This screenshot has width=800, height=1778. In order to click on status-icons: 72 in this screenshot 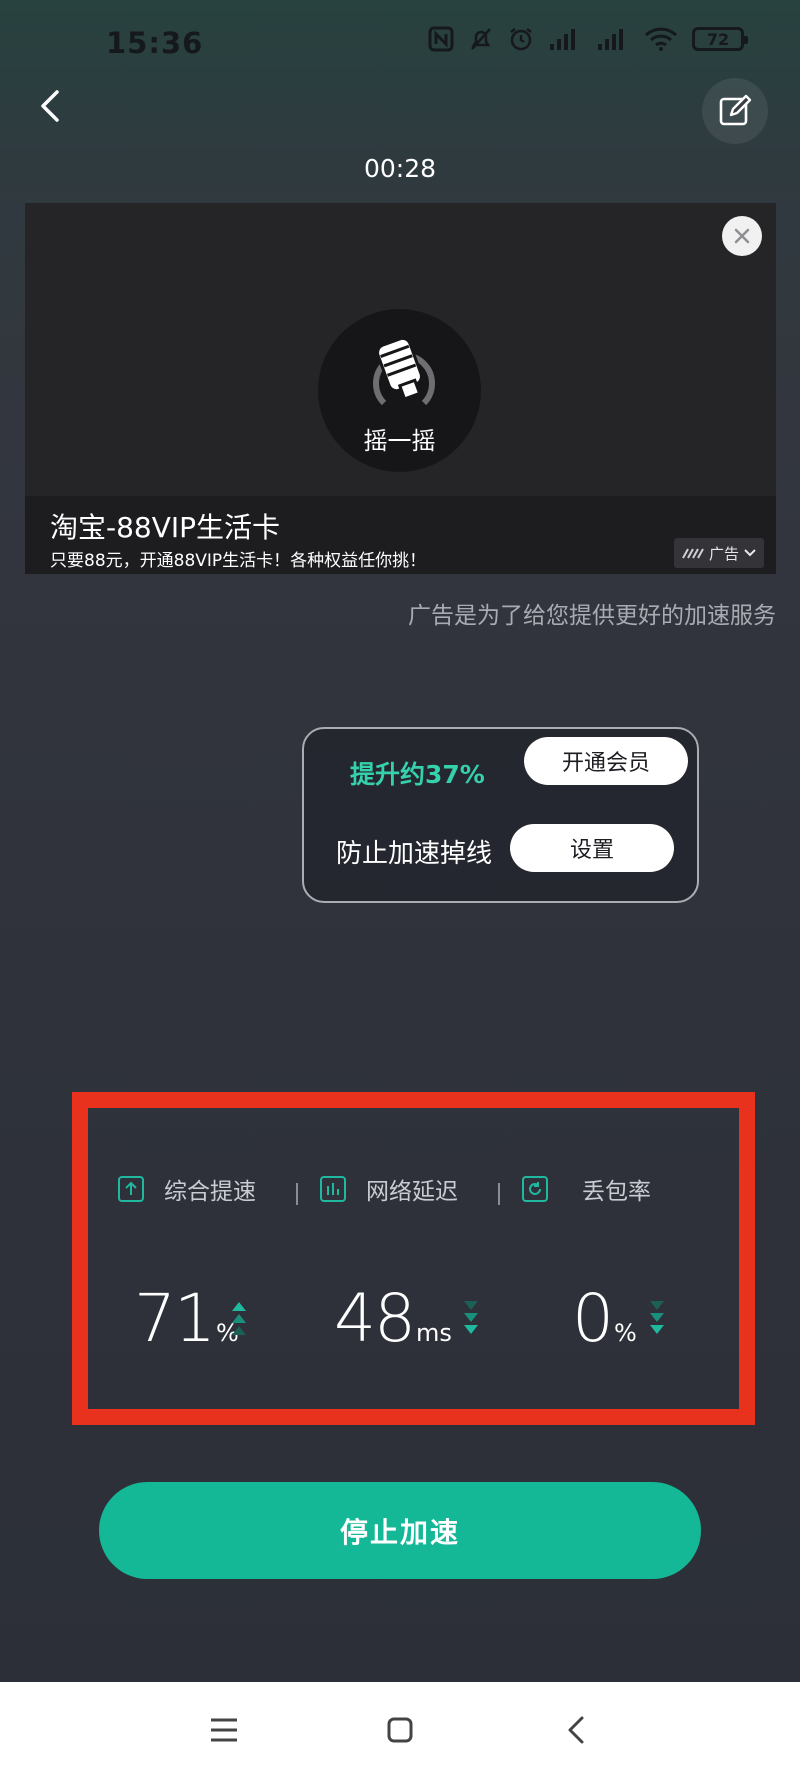, I will do `click(588, 39)`.